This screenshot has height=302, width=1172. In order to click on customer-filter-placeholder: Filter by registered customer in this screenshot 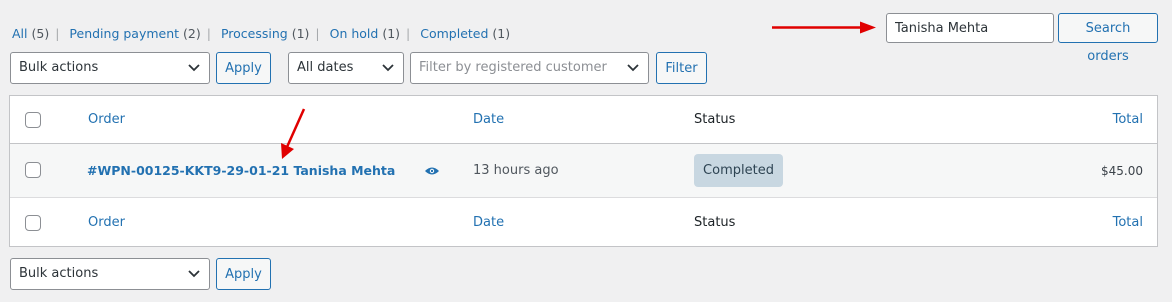, I will do `click(513, 67)`.